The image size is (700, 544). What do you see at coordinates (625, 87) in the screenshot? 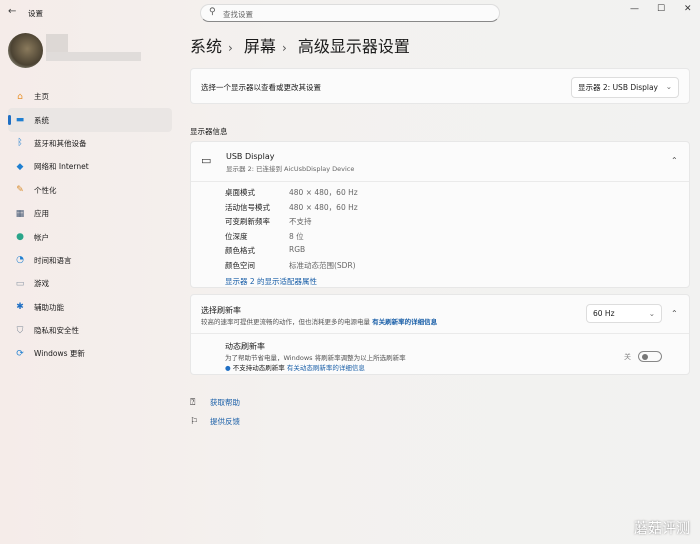
I see `display-dropdown: 显示器 2: USB Display ⌄` at bounding box center [625, 87].